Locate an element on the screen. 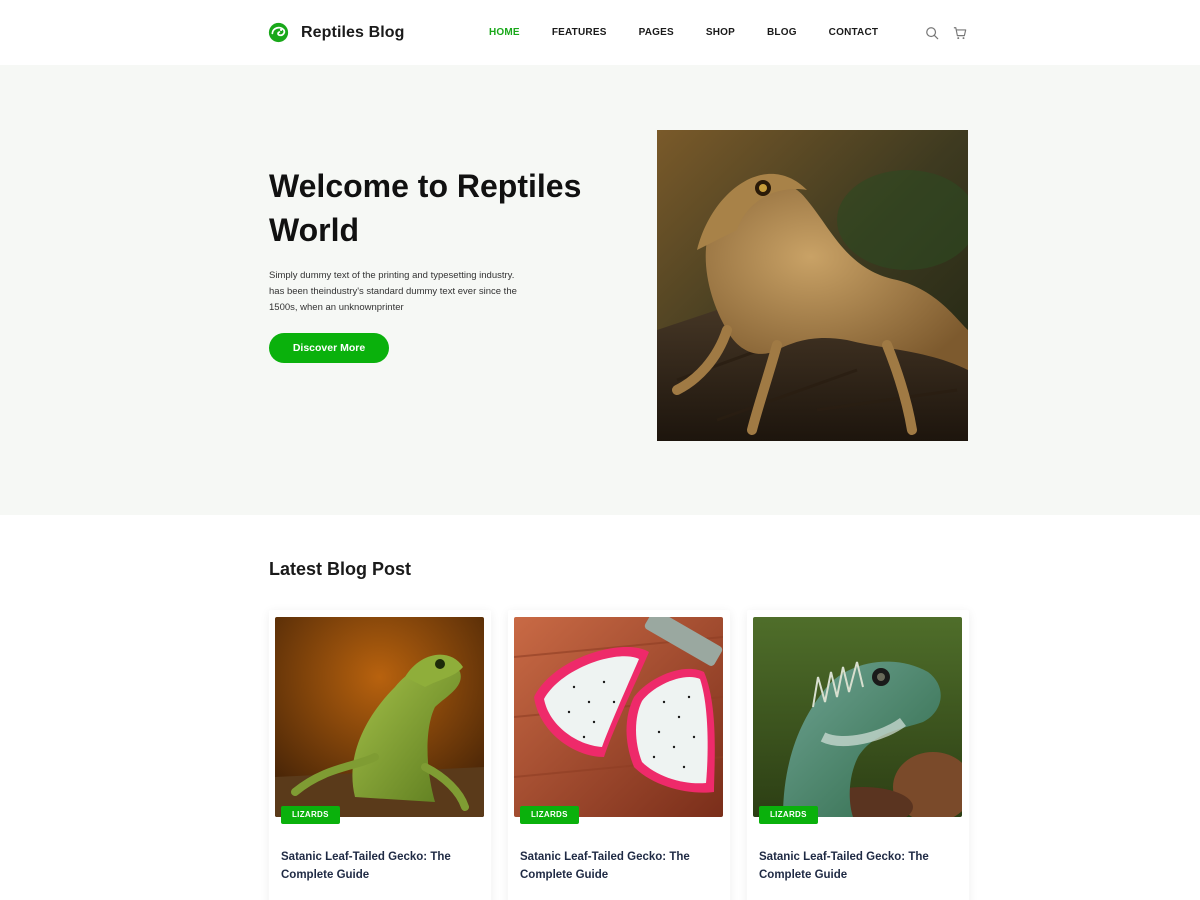 This screenshot has height=900, width=1200. post-thumbnail-green-lizard is located at coordinates (379, 717).